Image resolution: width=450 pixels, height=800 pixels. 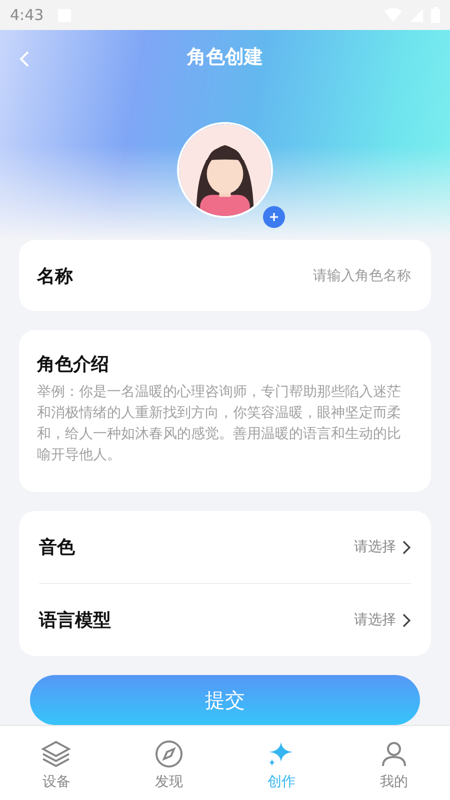 I want to click on back-icon, so click(x=24, y=59).